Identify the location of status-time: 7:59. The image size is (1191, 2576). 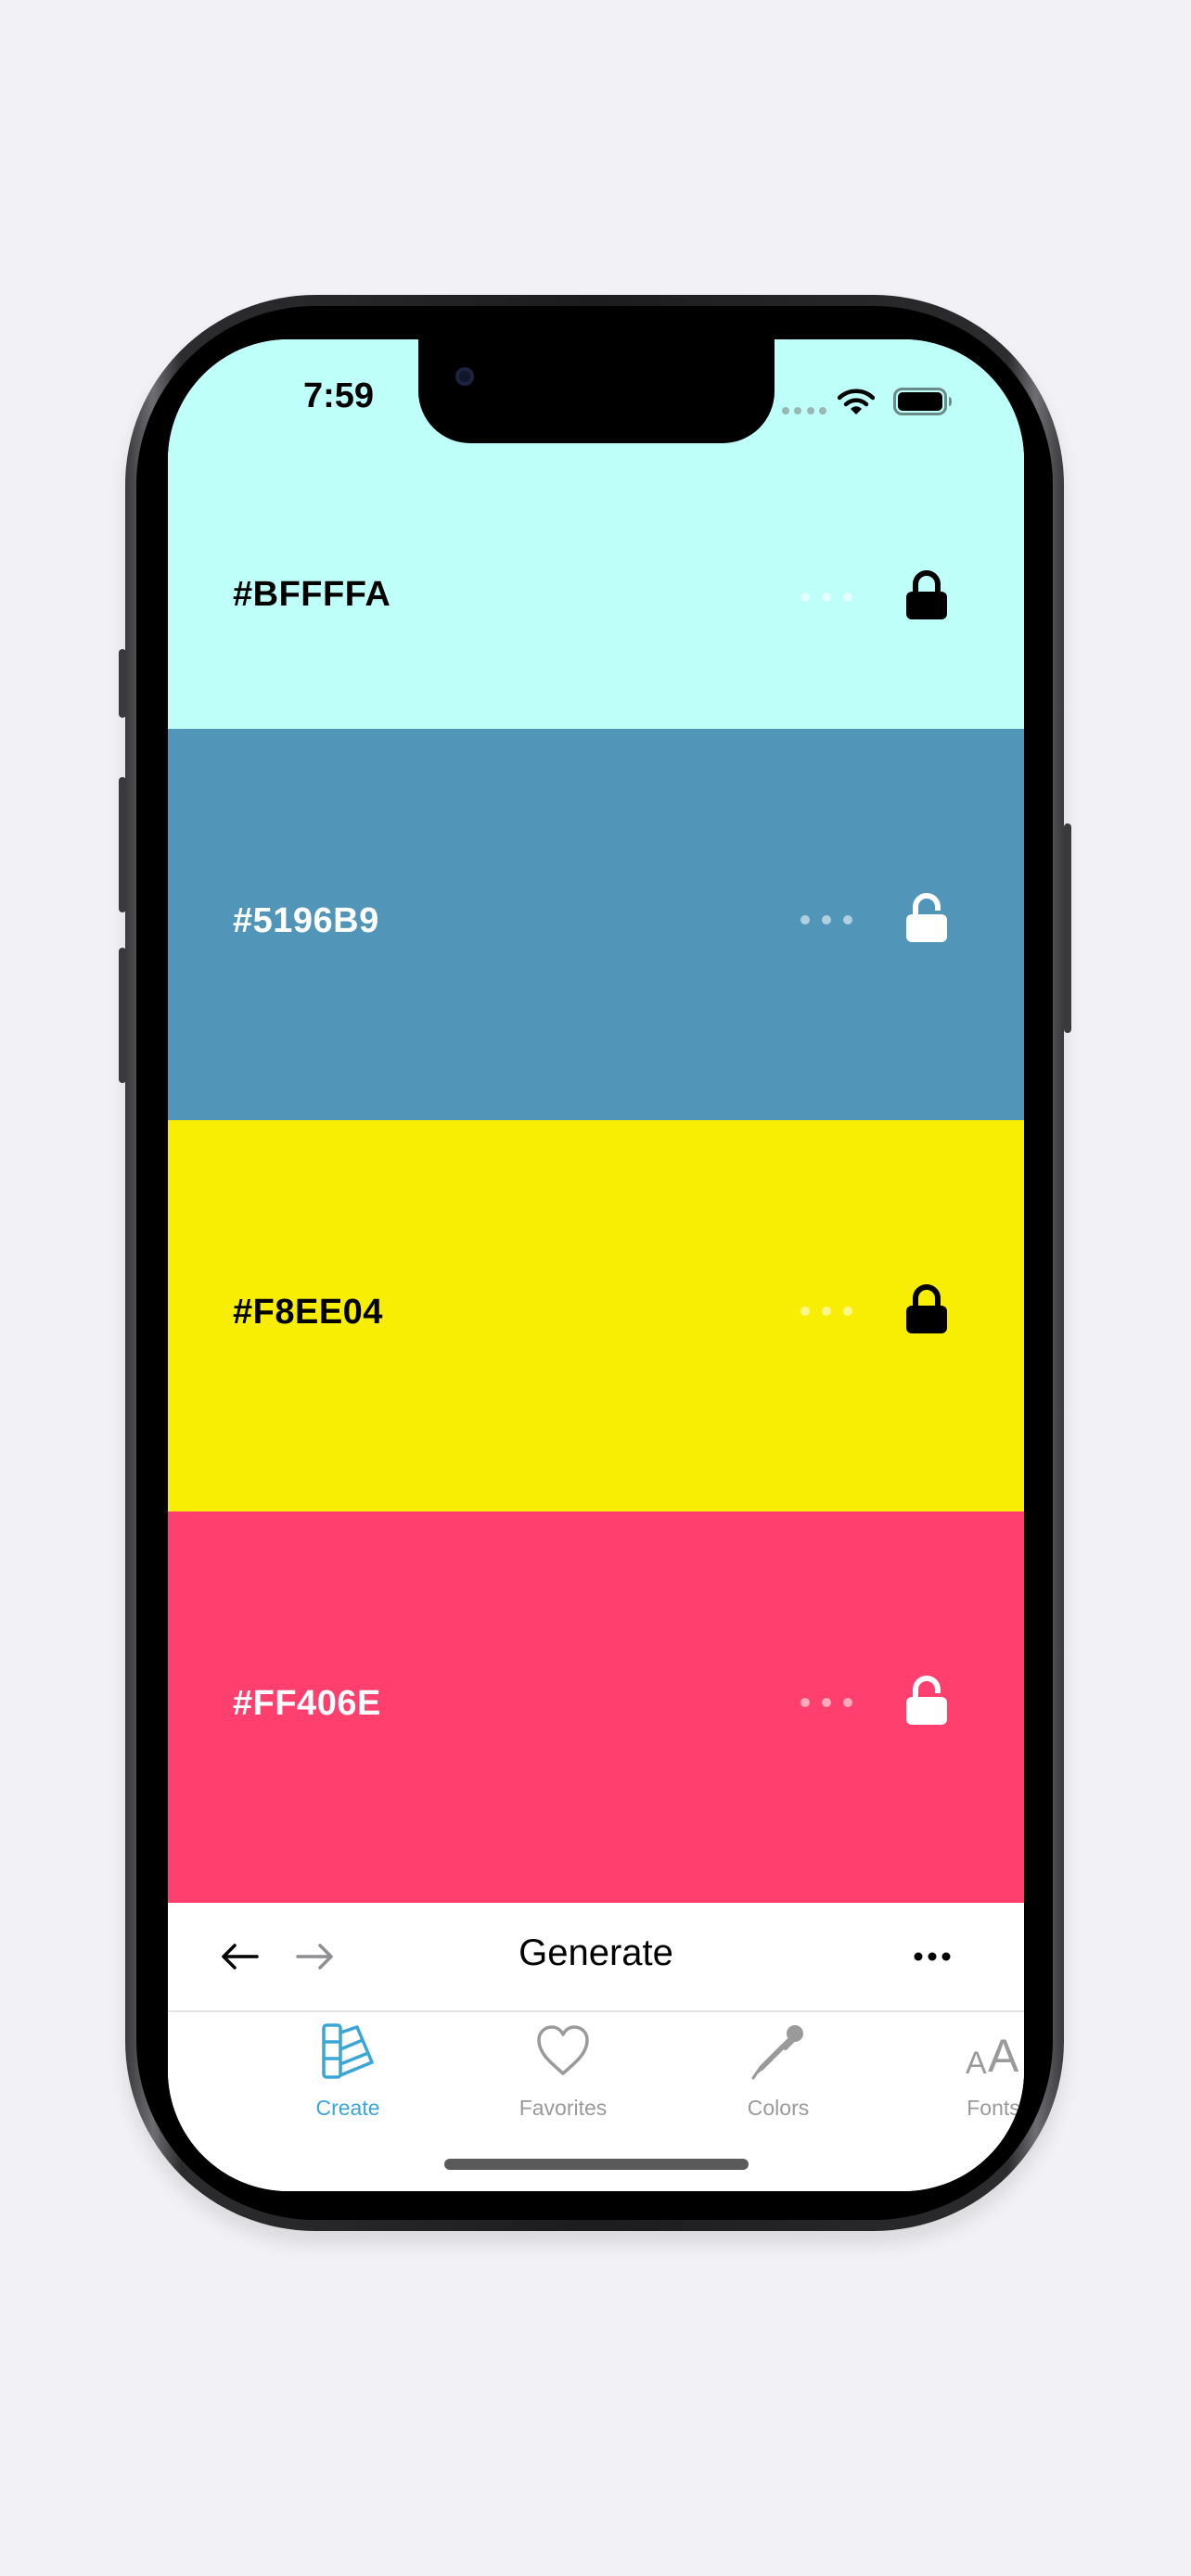
(338, 395).